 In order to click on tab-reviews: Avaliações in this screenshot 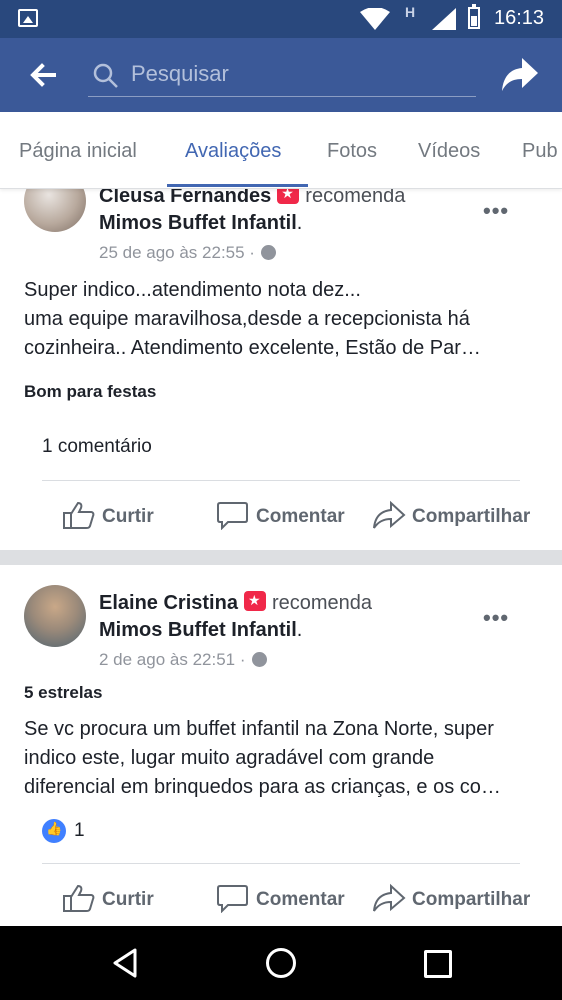, I will do `click(233, 151)`.